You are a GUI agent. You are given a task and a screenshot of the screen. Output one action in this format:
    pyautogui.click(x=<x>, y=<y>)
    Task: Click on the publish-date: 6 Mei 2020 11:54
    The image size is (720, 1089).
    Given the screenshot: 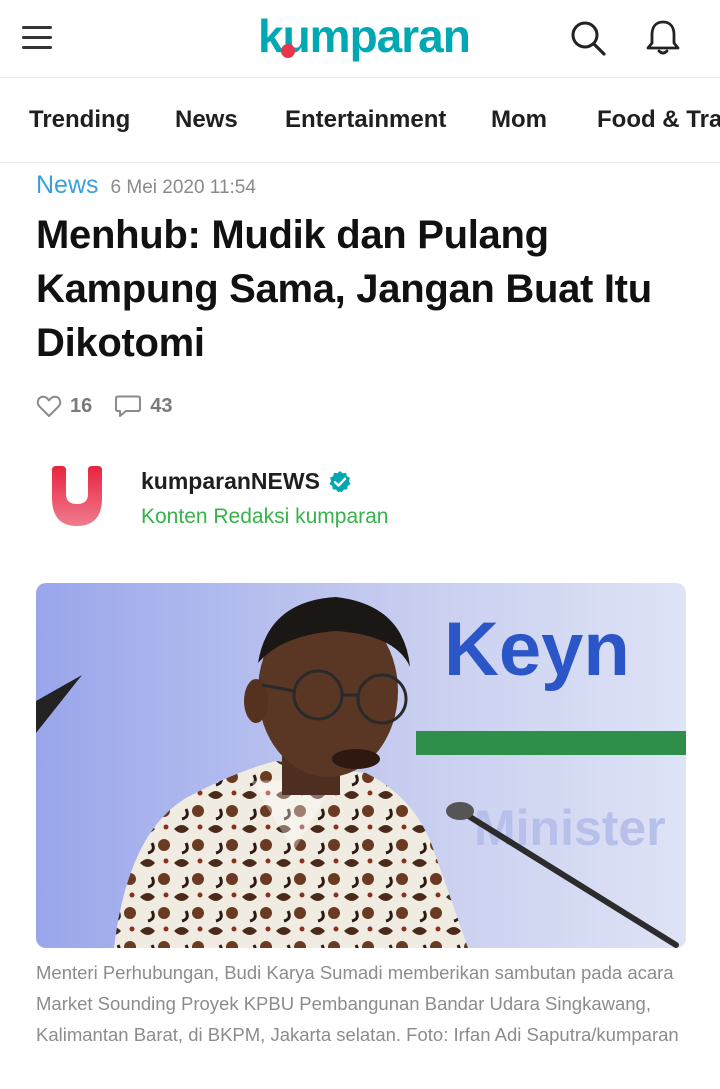 What is the action you would take?
    pyautogui.click(x=183, y=187)
    